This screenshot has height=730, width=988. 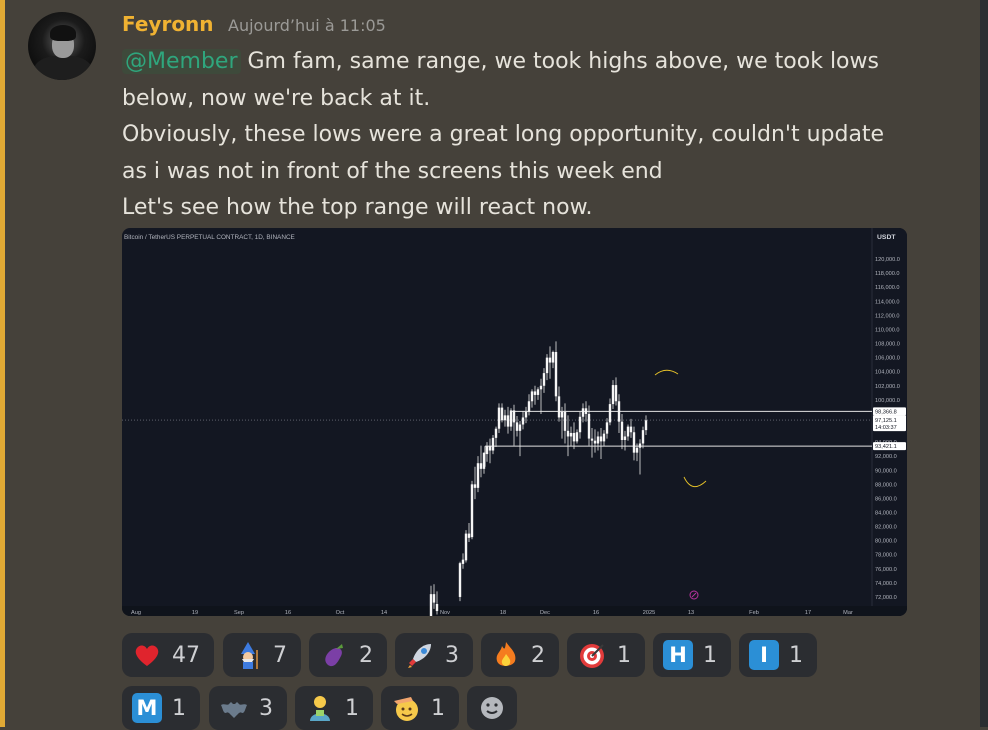 I want to click on target-icon, so click(x=592, y=655).